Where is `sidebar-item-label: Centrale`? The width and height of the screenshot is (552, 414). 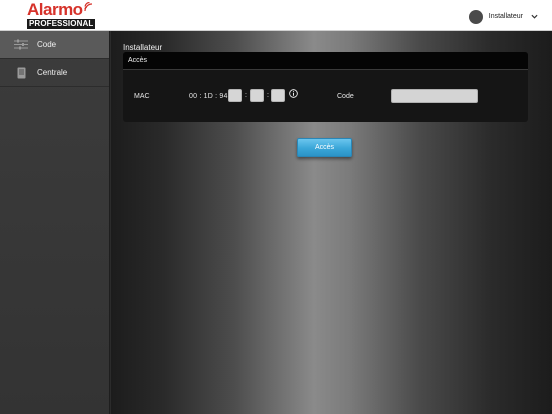
sidebar-item-label: Centrale is located at coordinates (52, 72).